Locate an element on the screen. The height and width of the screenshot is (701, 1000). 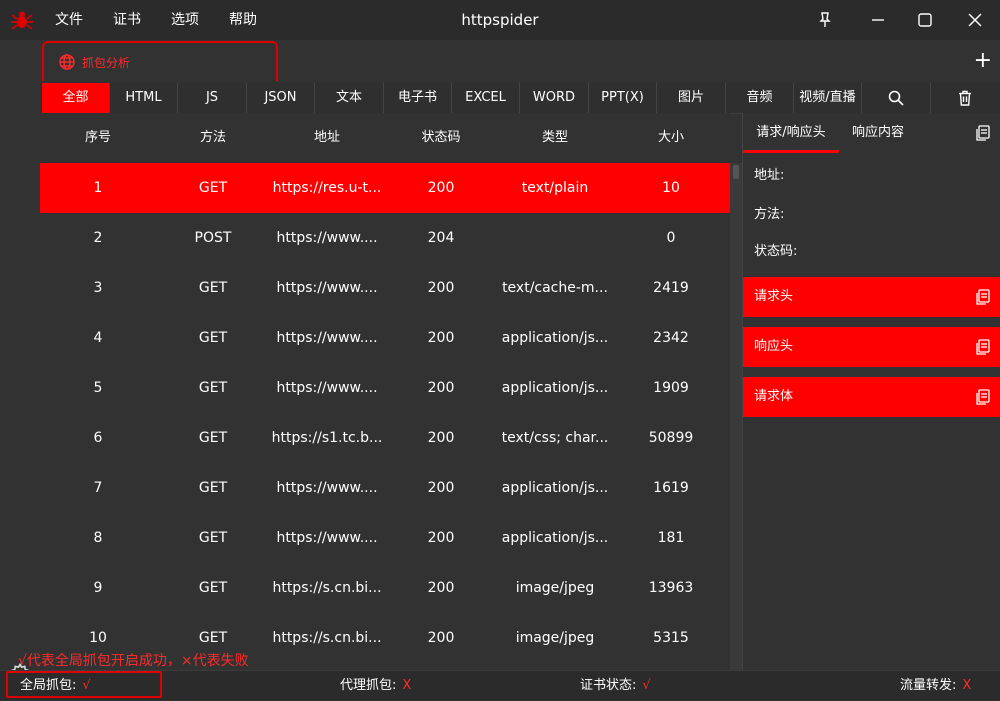
section-request-body: 请求体 is located at coordinates (871, 397).